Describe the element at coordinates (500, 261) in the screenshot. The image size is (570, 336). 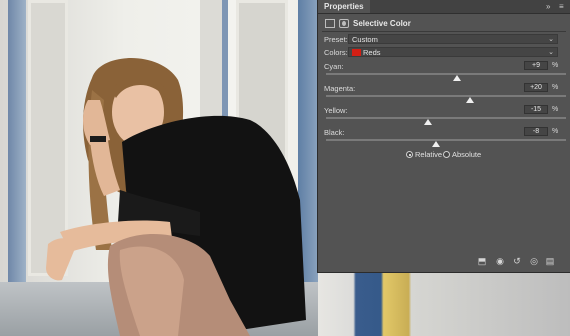
I see `view-previous-state-icon: ◉` at that location.